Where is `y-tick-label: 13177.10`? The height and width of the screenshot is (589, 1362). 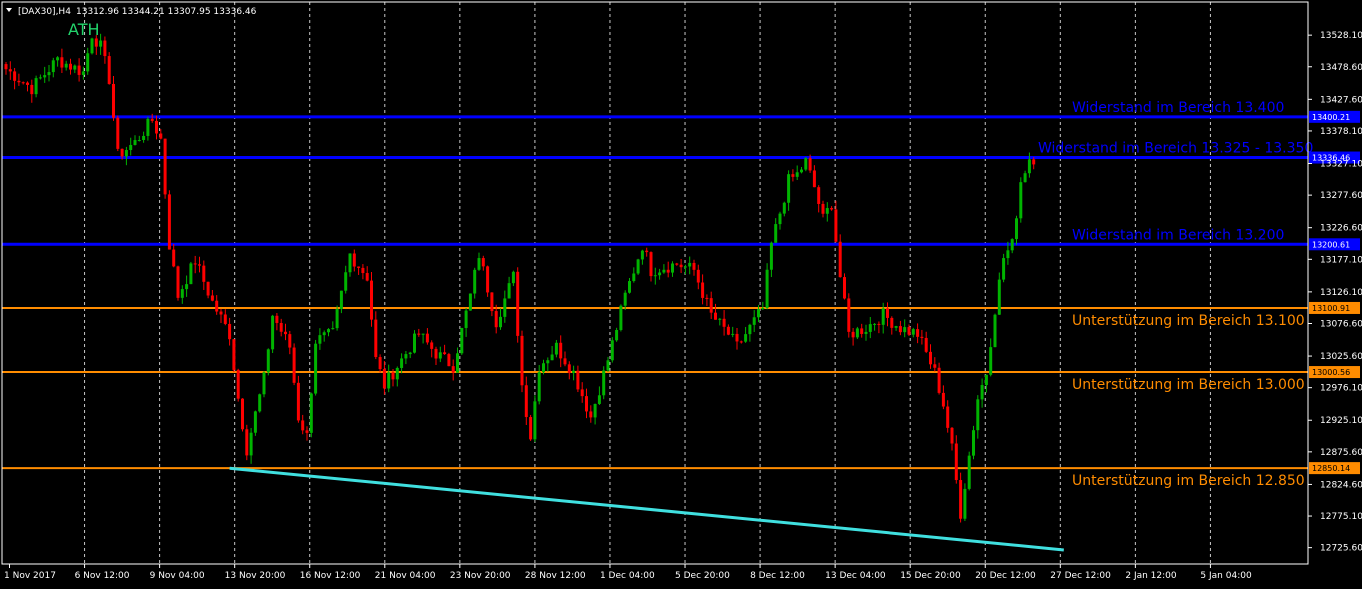
y-tick-label: 13177.10 is located at coordinates (1341, 260).